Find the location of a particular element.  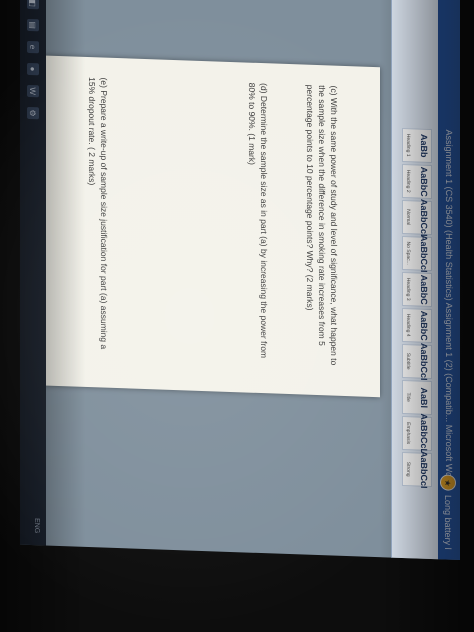

word-icon: W is located at coordinates (33, 91).